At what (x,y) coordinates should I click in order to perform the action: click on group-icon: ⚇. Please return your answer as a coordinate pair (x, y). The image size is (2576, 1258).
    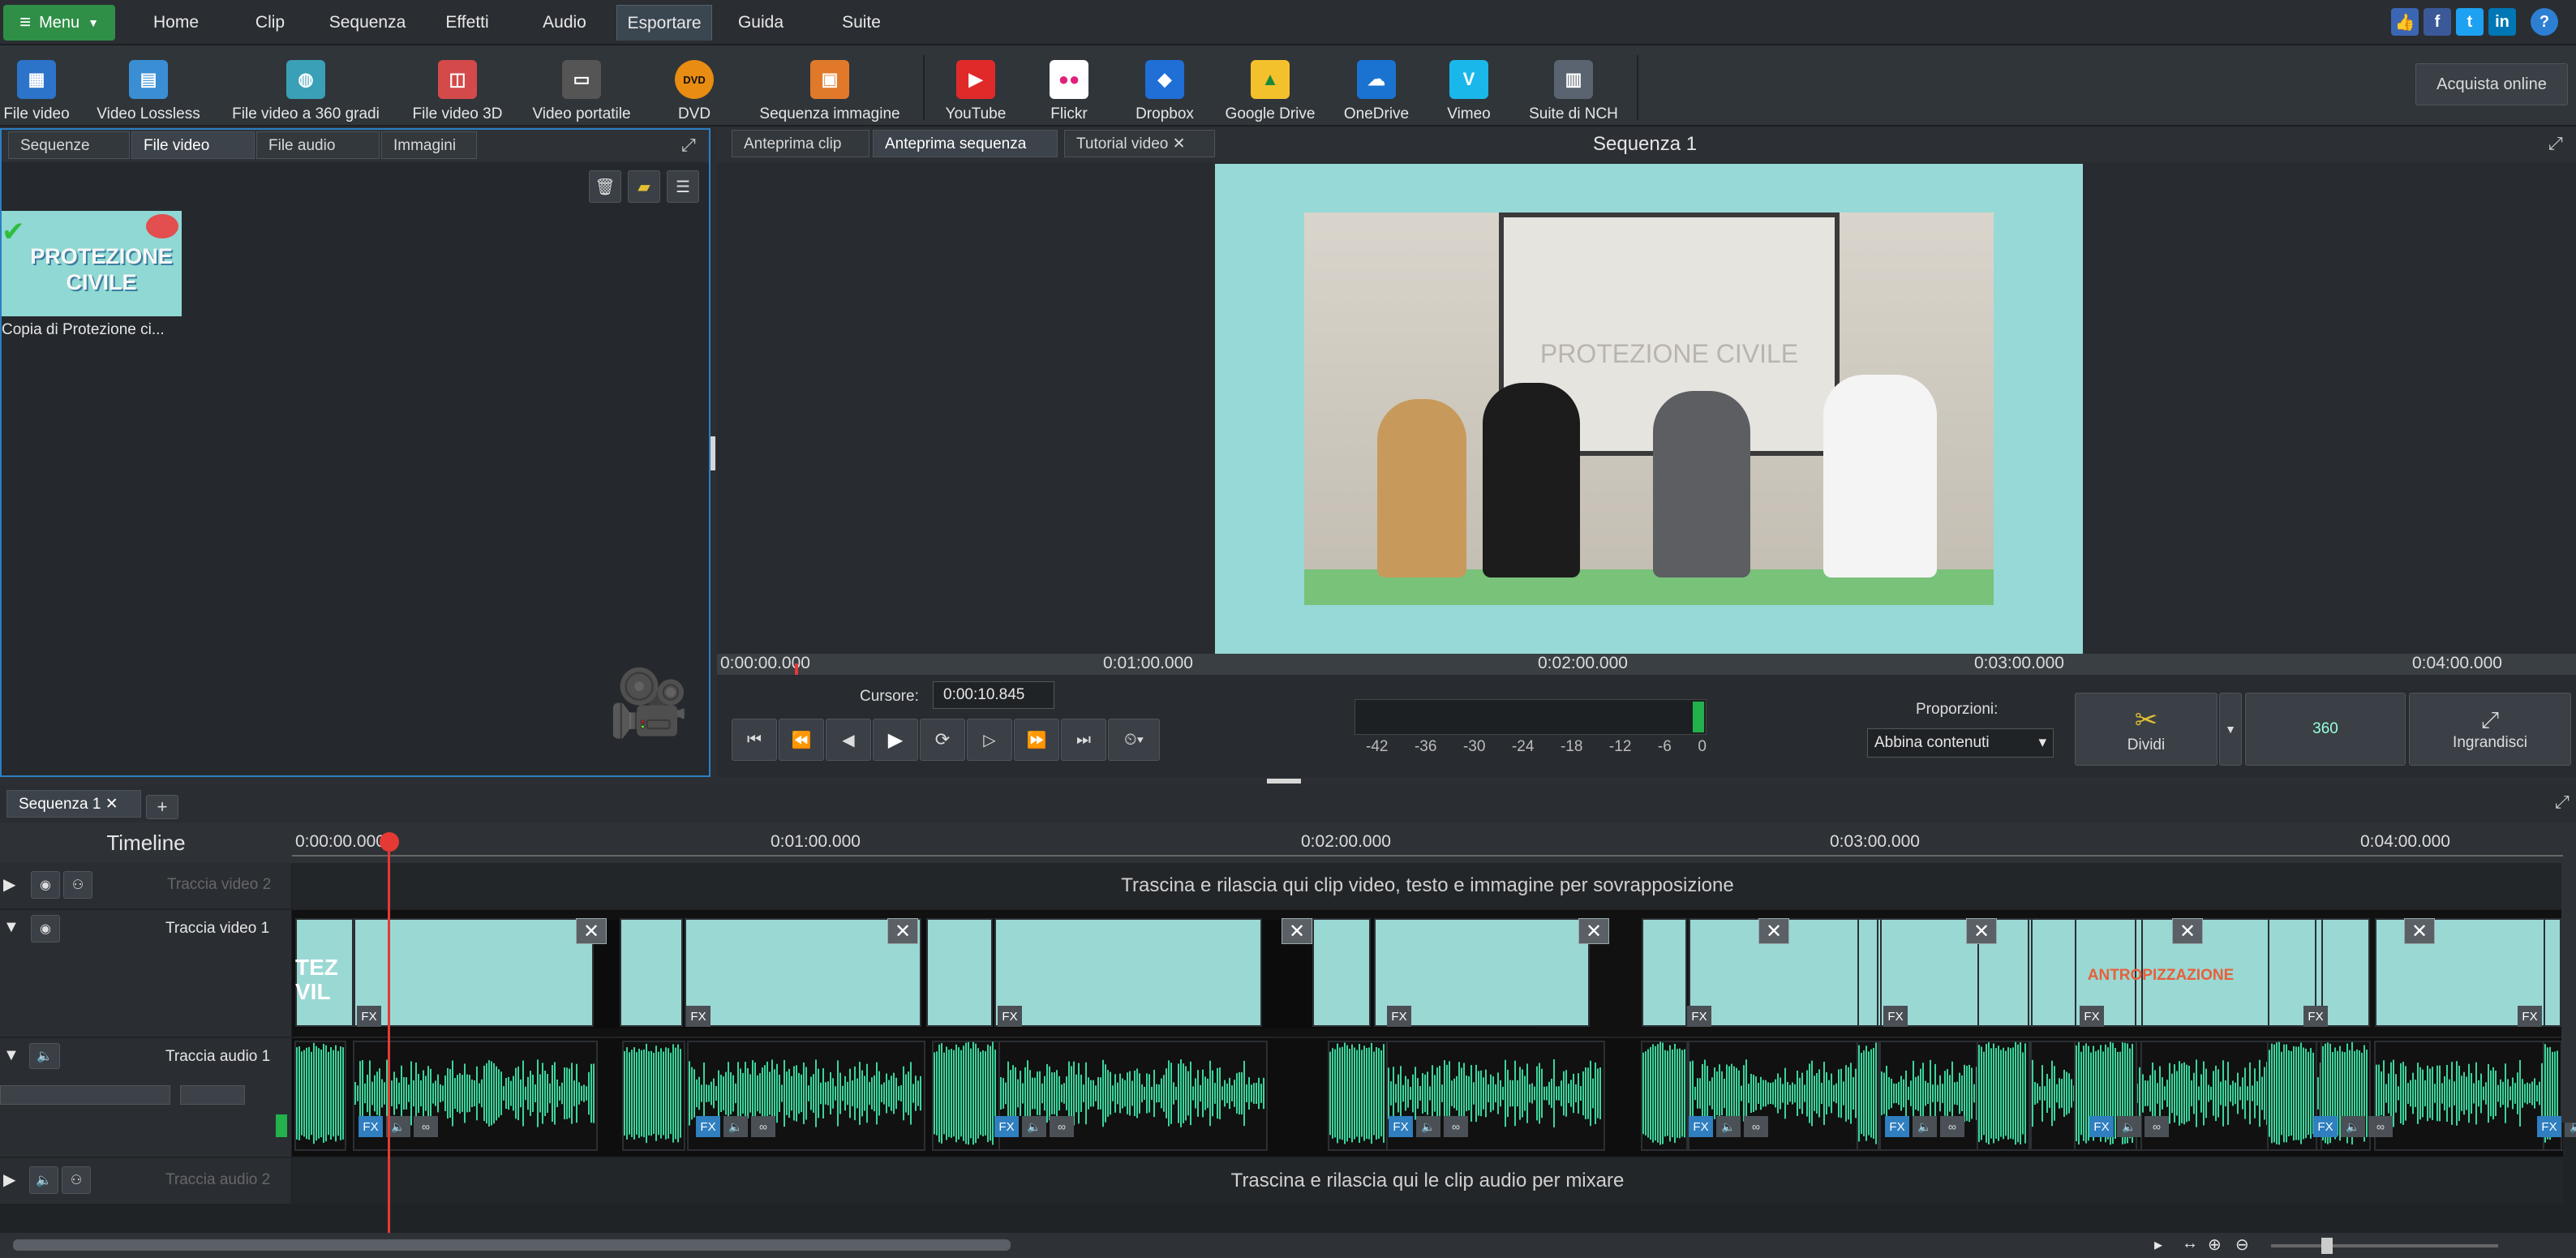
    Looking at the image, I should click on (76, 1180).